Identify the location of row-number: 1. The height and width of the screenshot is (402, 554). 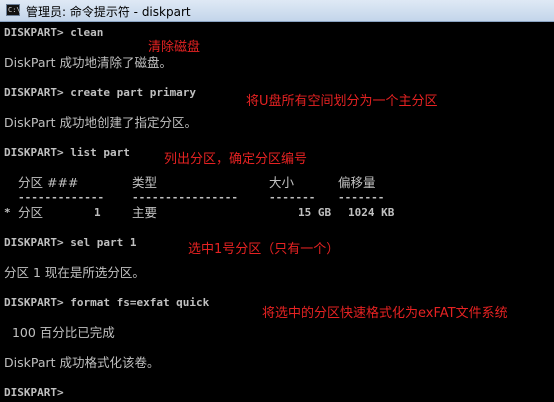
(97, 212).